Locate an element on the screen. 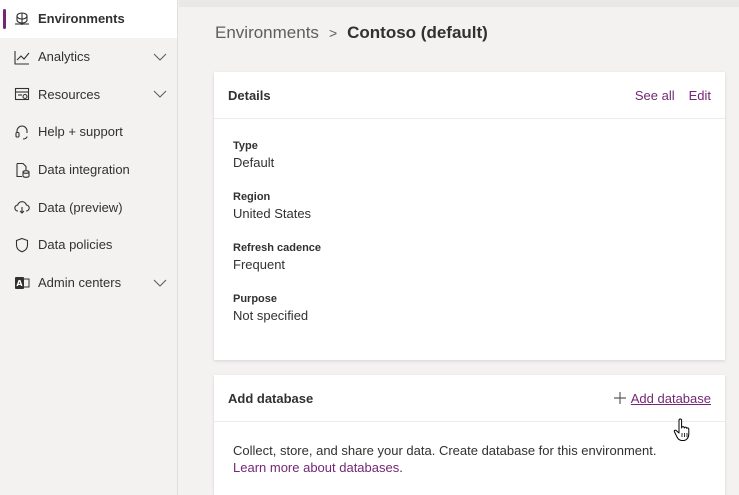 The width and height of the screenshot is (739, 495). sidebar-item-data-policies: Data policies is located at coordinates (88, 245).